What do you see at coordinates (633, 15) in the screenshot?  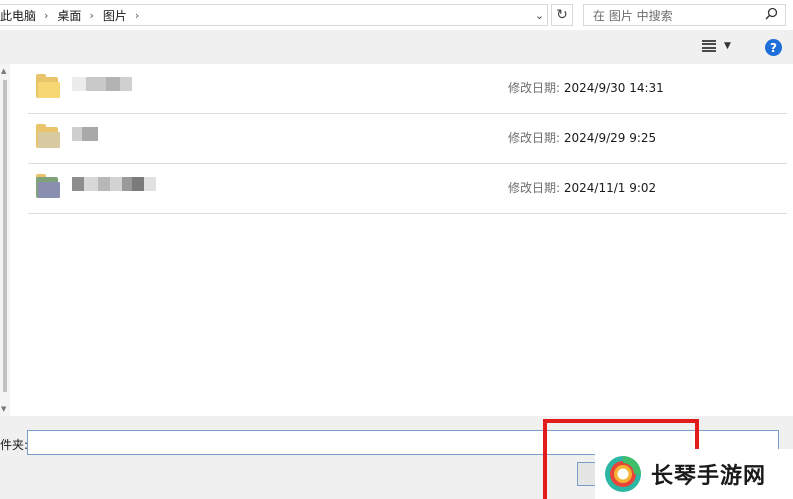 I see `search-input: 在 图片 中搜索` at bounding box center [633, 15].